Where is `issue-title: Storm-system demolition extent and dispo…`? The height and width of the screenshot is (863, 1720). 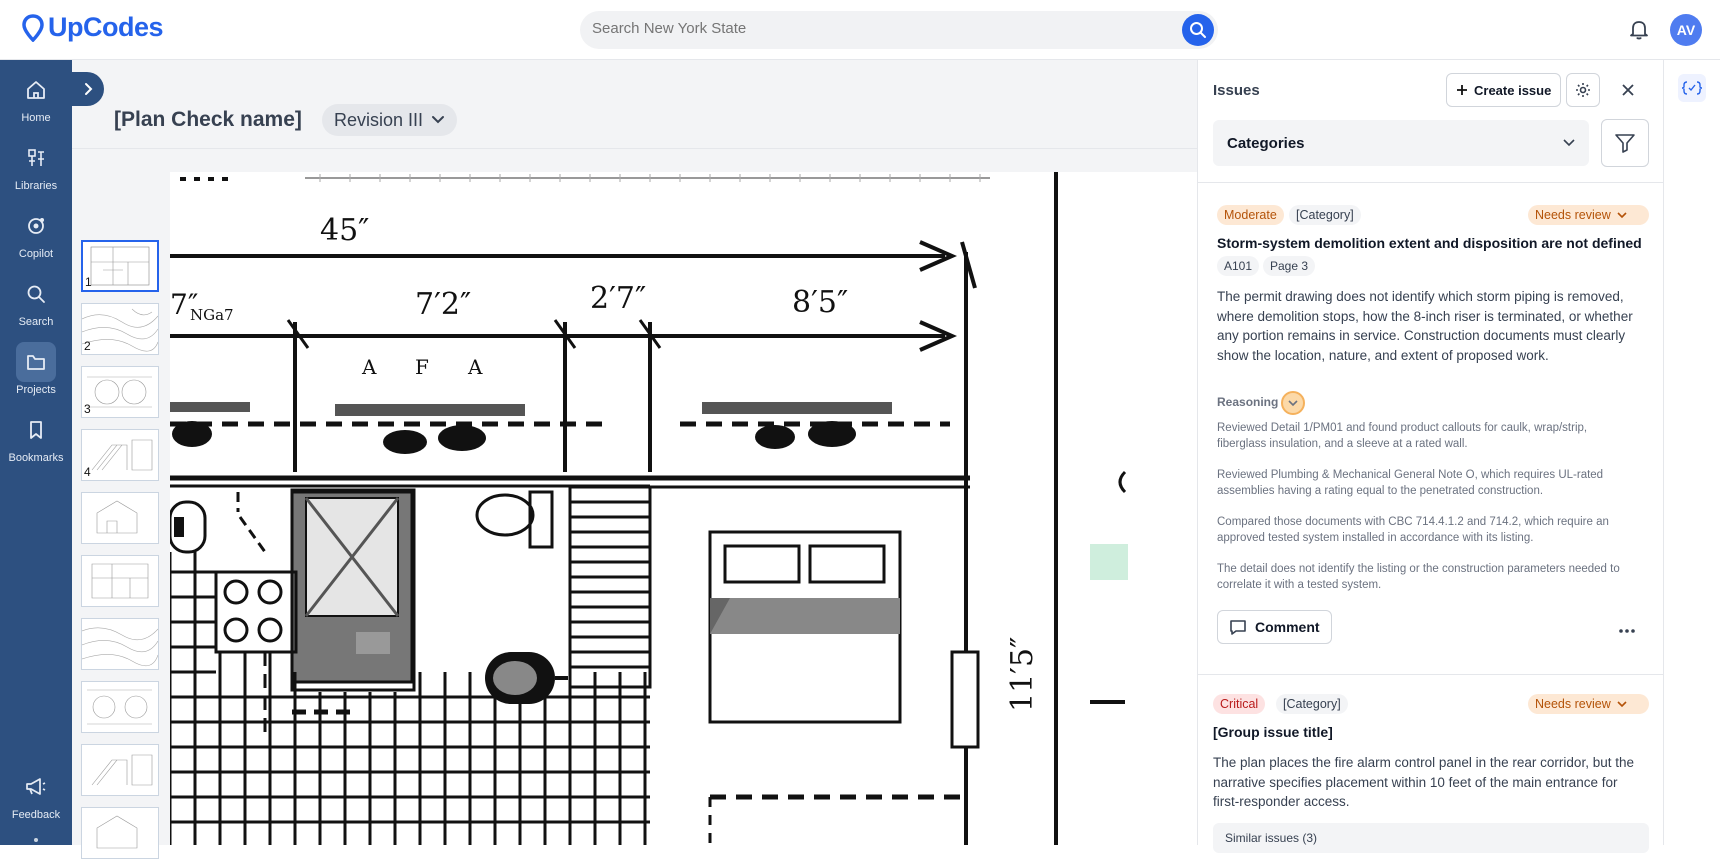
issue-title: Storm-system demolition extent and dispo… is located at coordinates (1429, 243).